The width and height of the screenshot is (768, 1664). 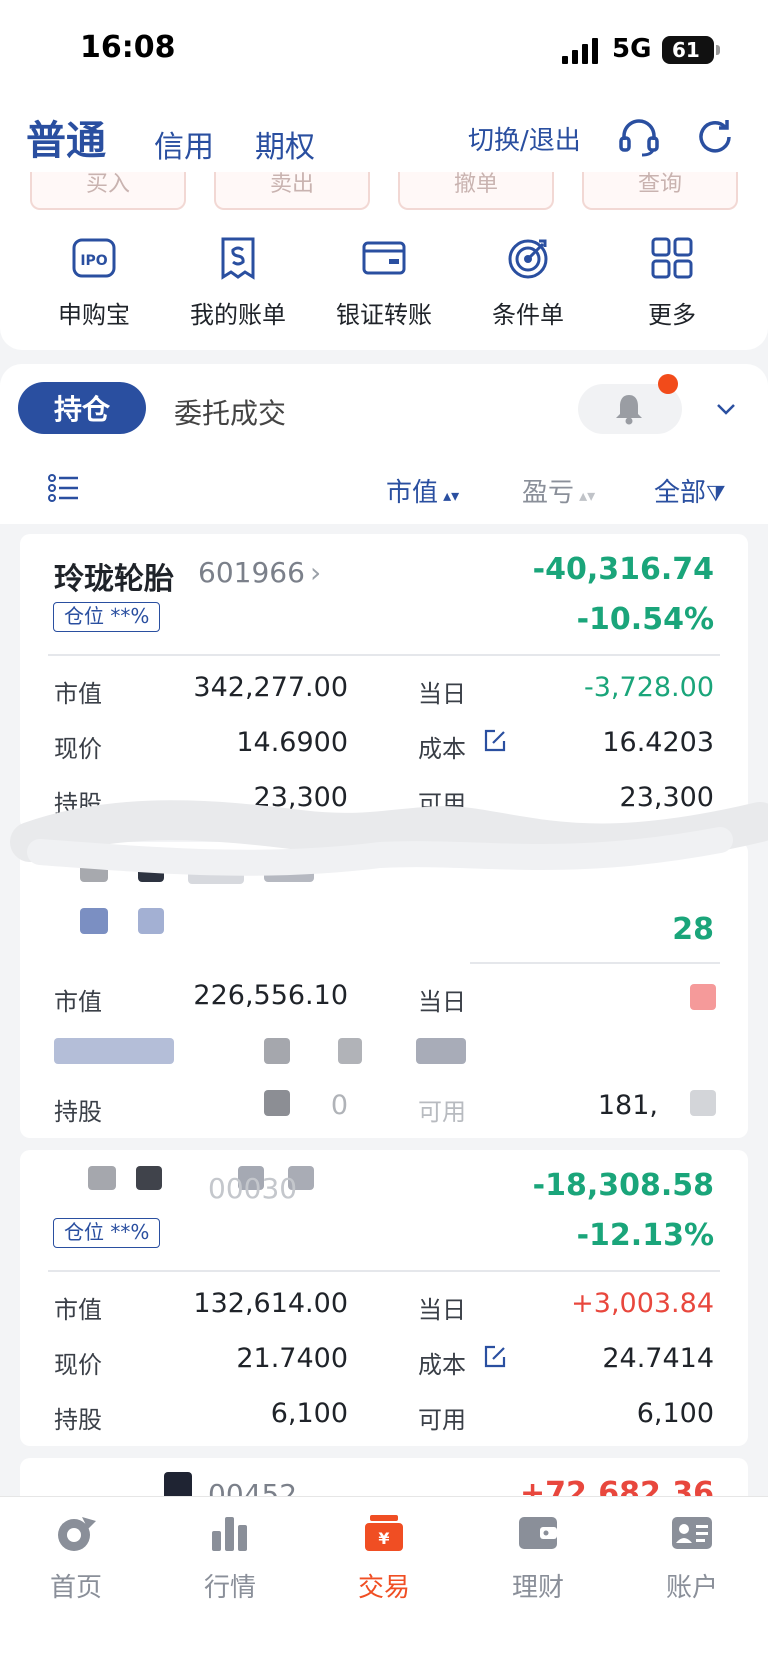 What do you see at coordinates (476, 191) in the screenshot?
I see `cancel-order-button: 撤单` at bounding box center [476, 191].